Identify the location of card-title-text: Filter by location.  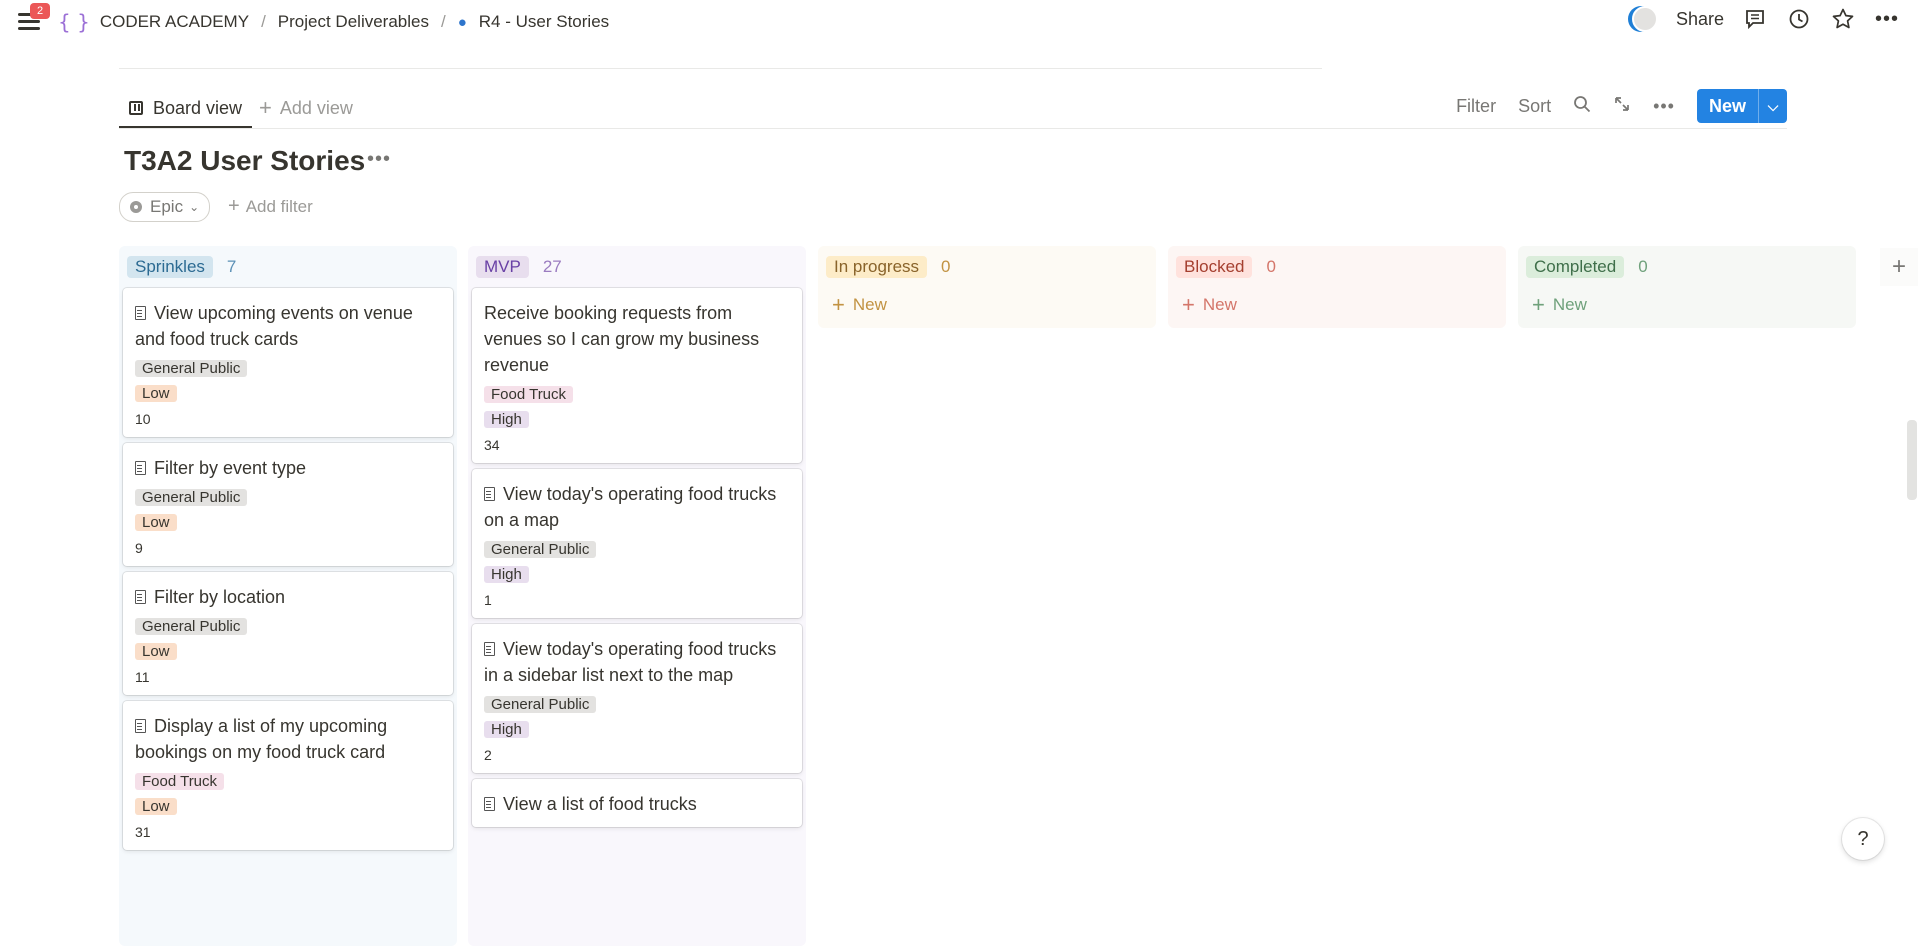
(220, 597).